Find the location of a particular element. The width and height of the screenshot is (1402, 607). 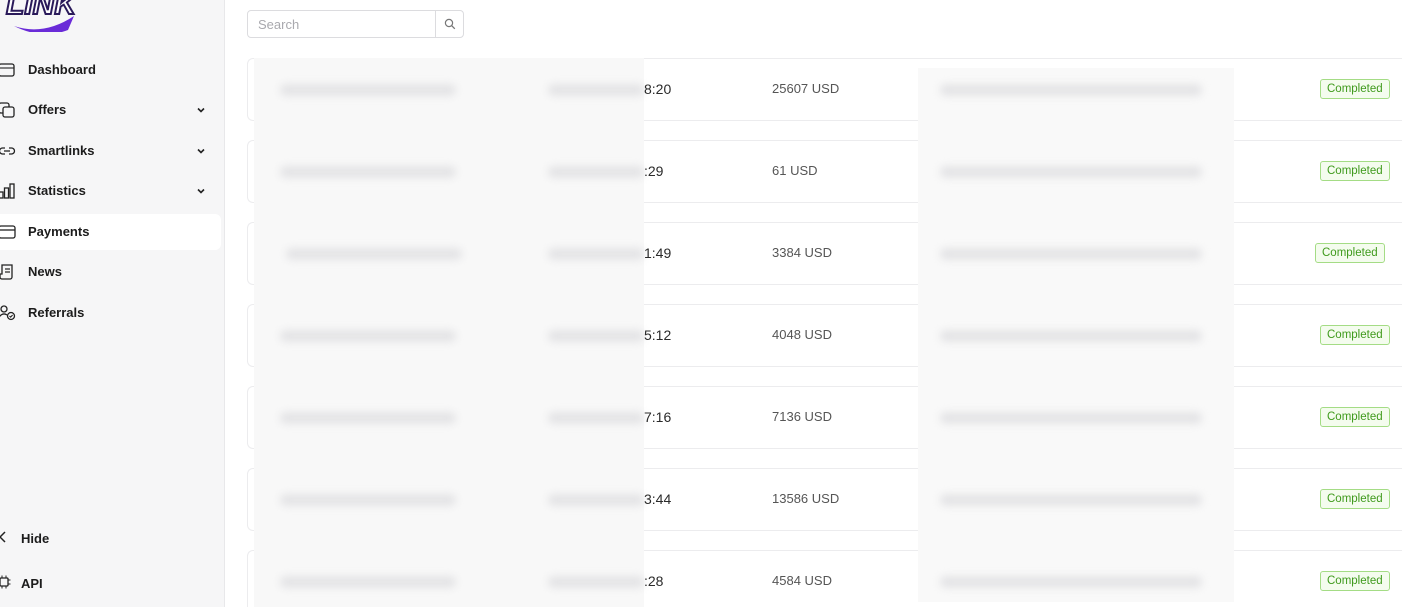

payment-amount: 4048 USD is located at coordinates (802, 334).